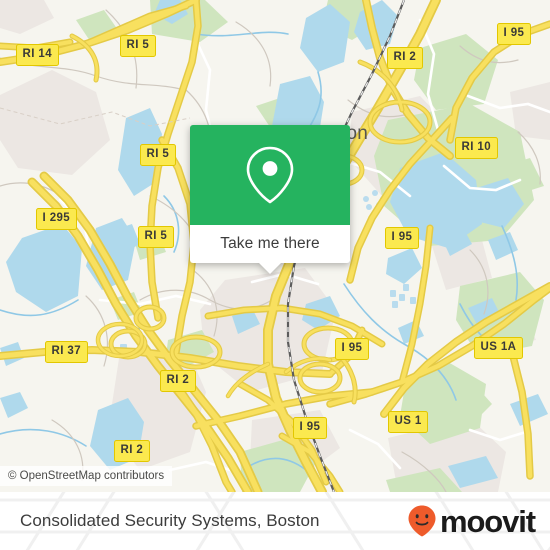  I want to click on road-shield: I 295, so click(56, 219).